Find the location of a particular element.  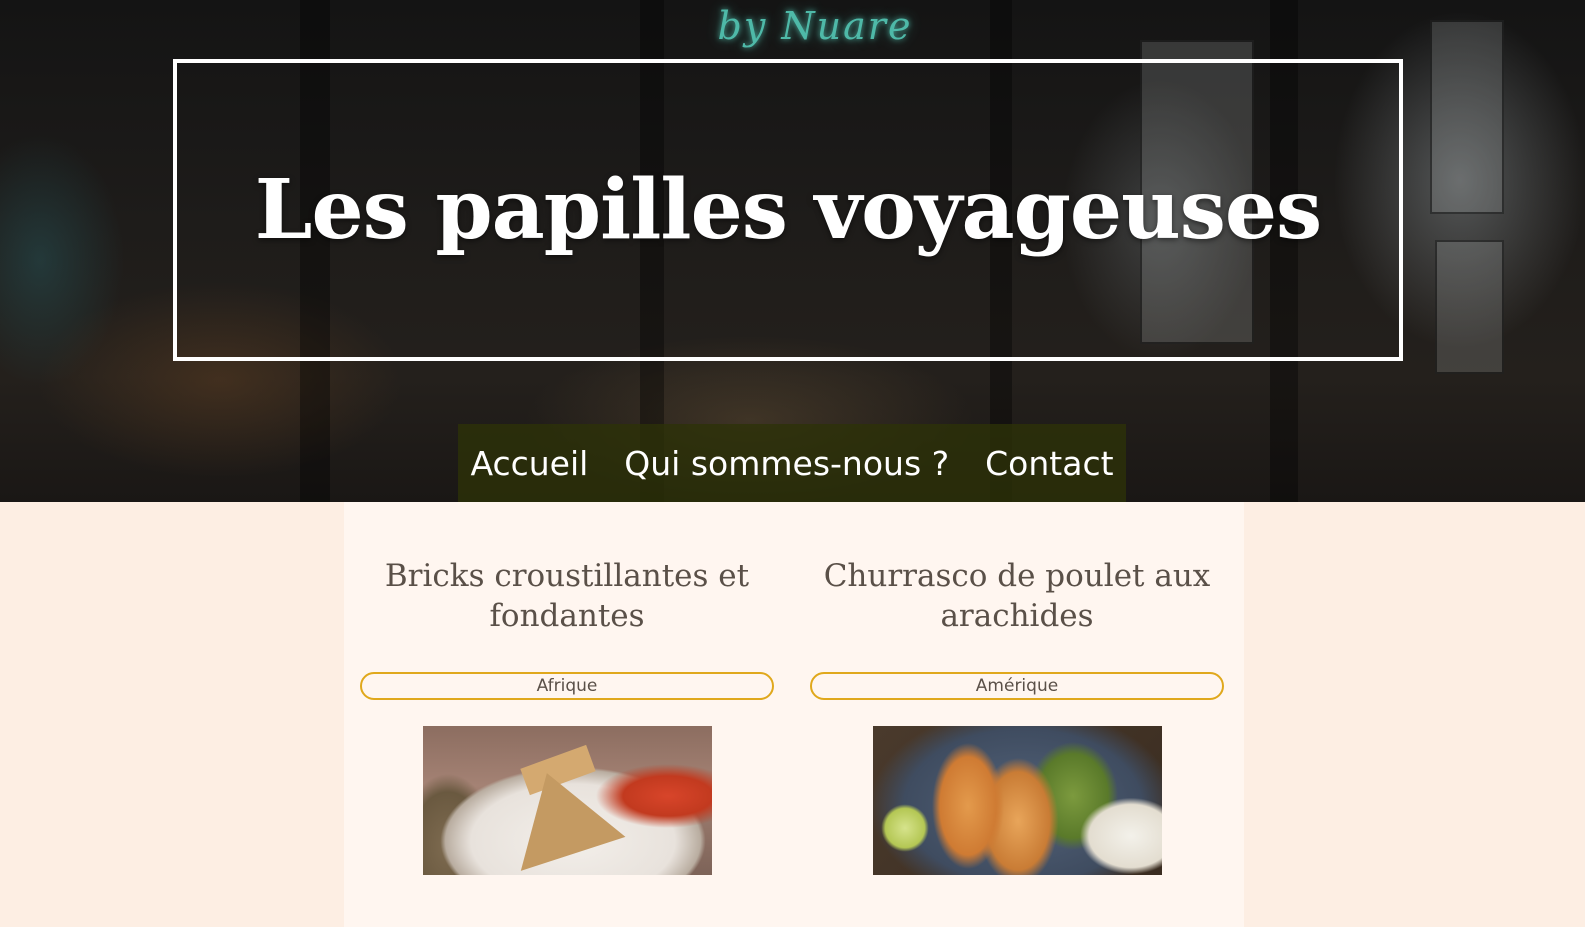

brick-pastry is located at coordinates (559, 813).